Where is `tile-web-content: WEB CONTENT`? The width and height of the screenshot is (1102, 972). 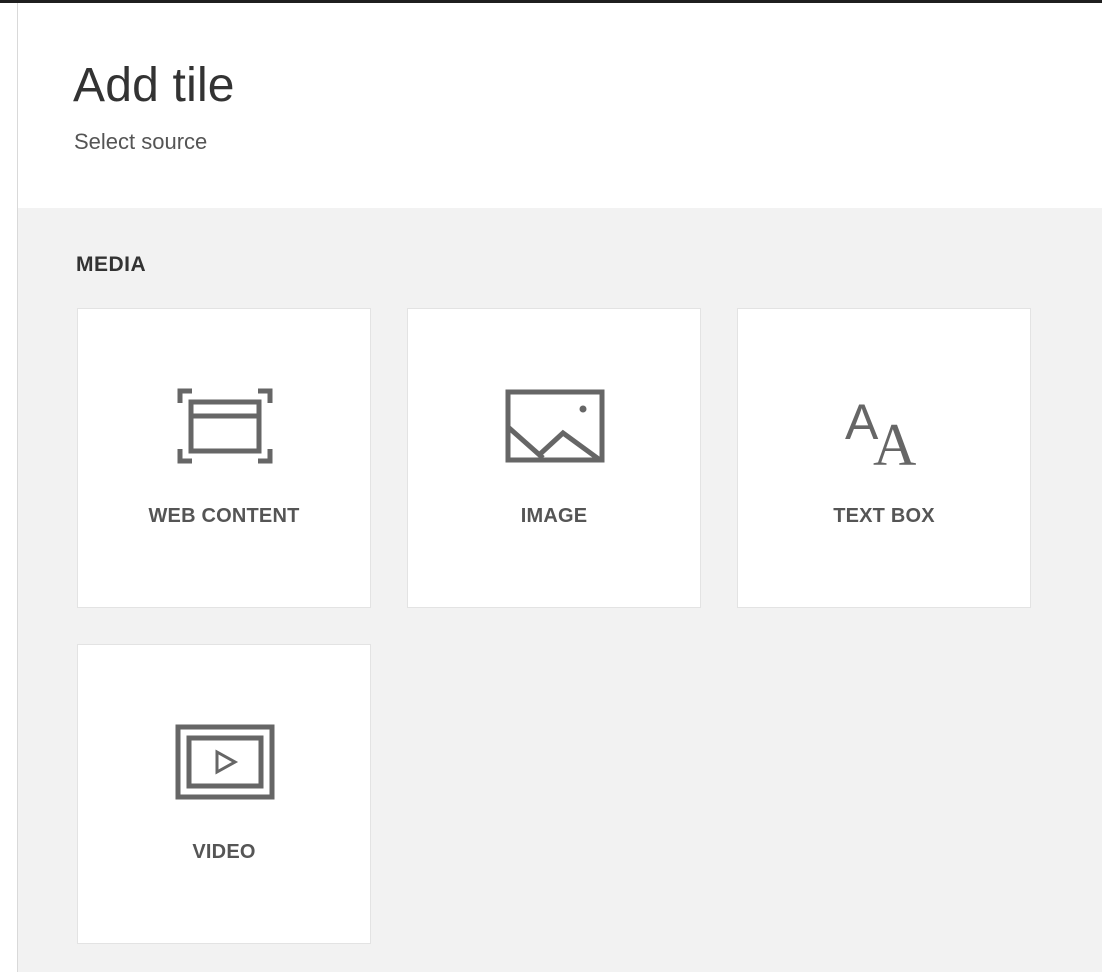
tile-web-content: WEB CONTENT is located at coordinates (224, 458).